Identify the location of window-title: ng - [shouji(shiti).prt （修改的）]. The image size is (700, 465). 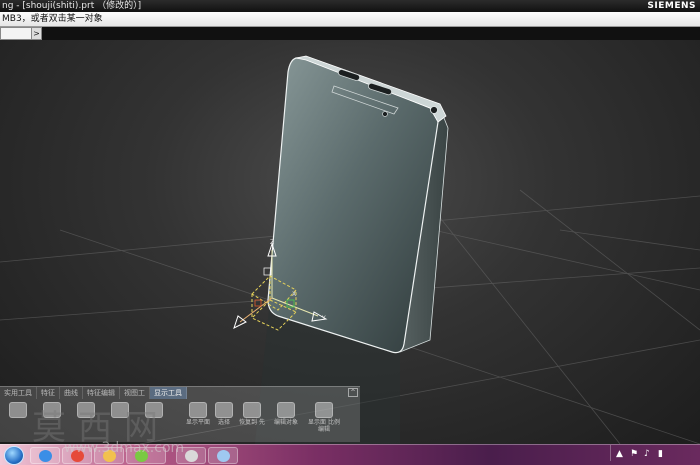
(72, 6).